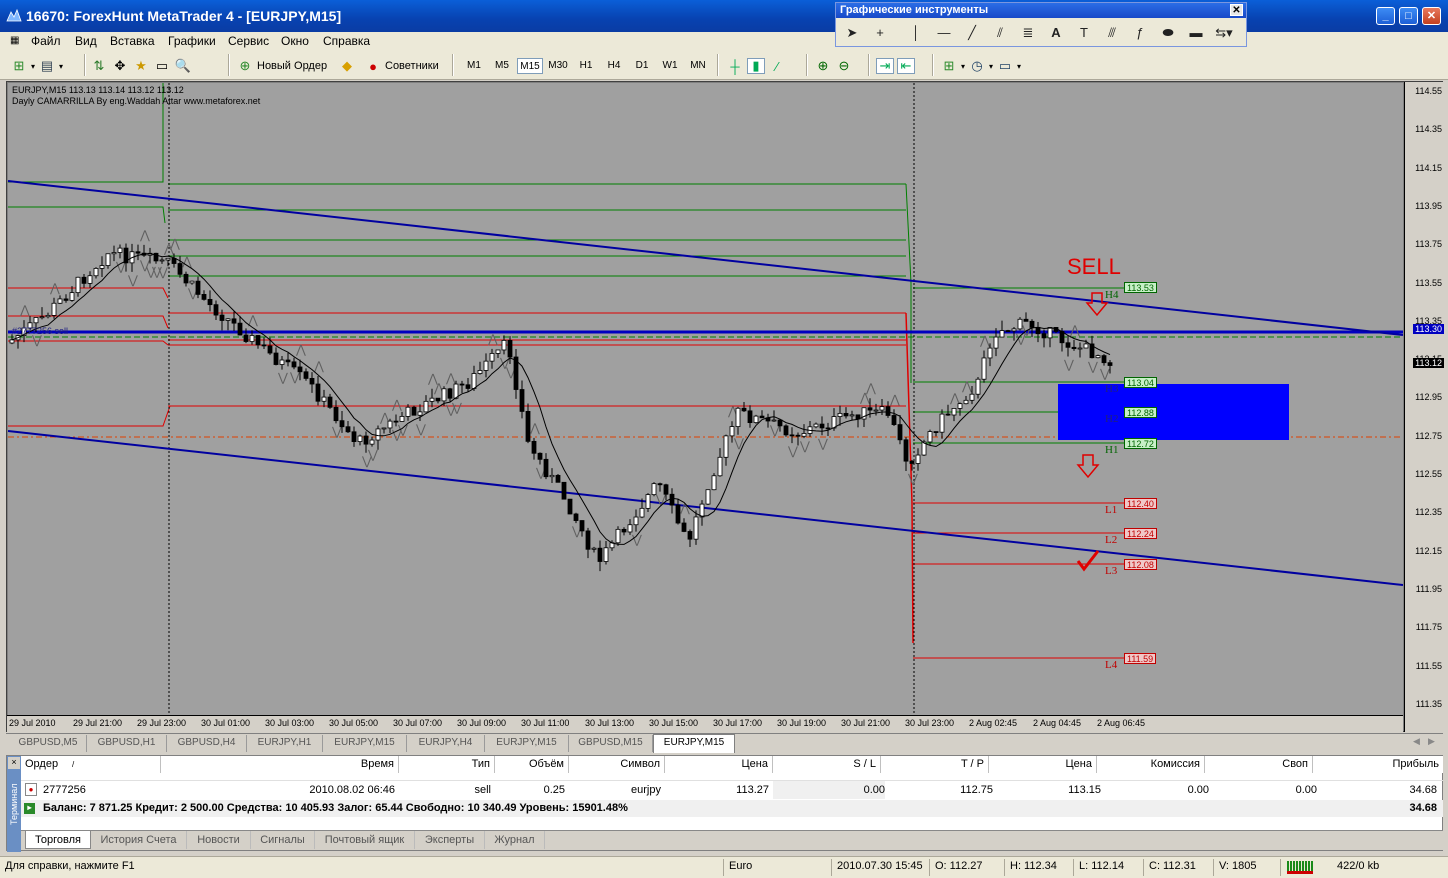 This screenshot has height=878, width=1448. Describe the element at coordinates (977, 66) in the screenshot. I see `periods-clock-icon: ◷` at that location.